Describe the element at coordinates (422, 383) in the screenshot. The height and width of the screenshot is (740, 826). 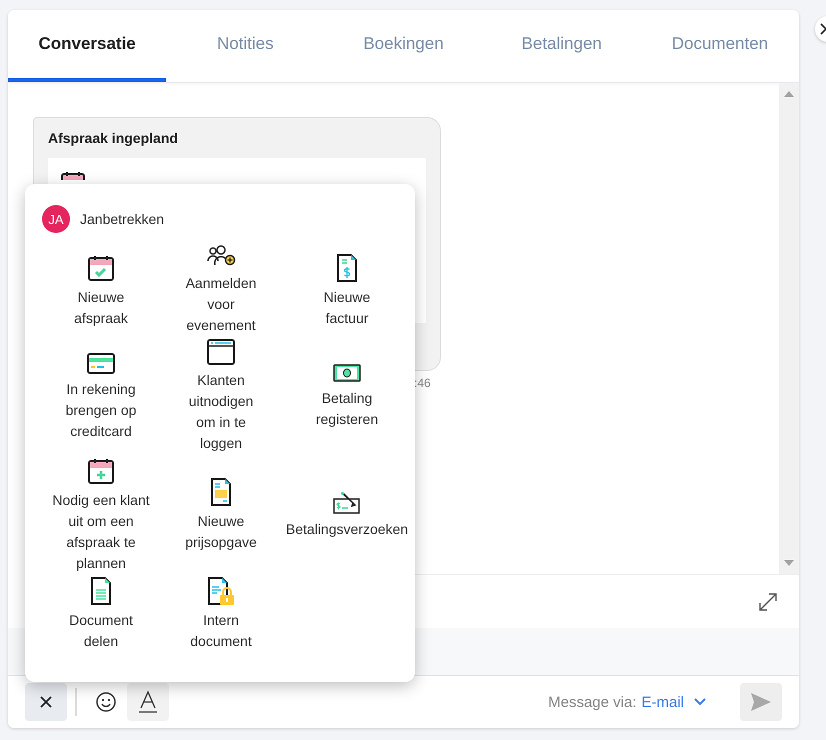
I see `message-time: :46` at that location.